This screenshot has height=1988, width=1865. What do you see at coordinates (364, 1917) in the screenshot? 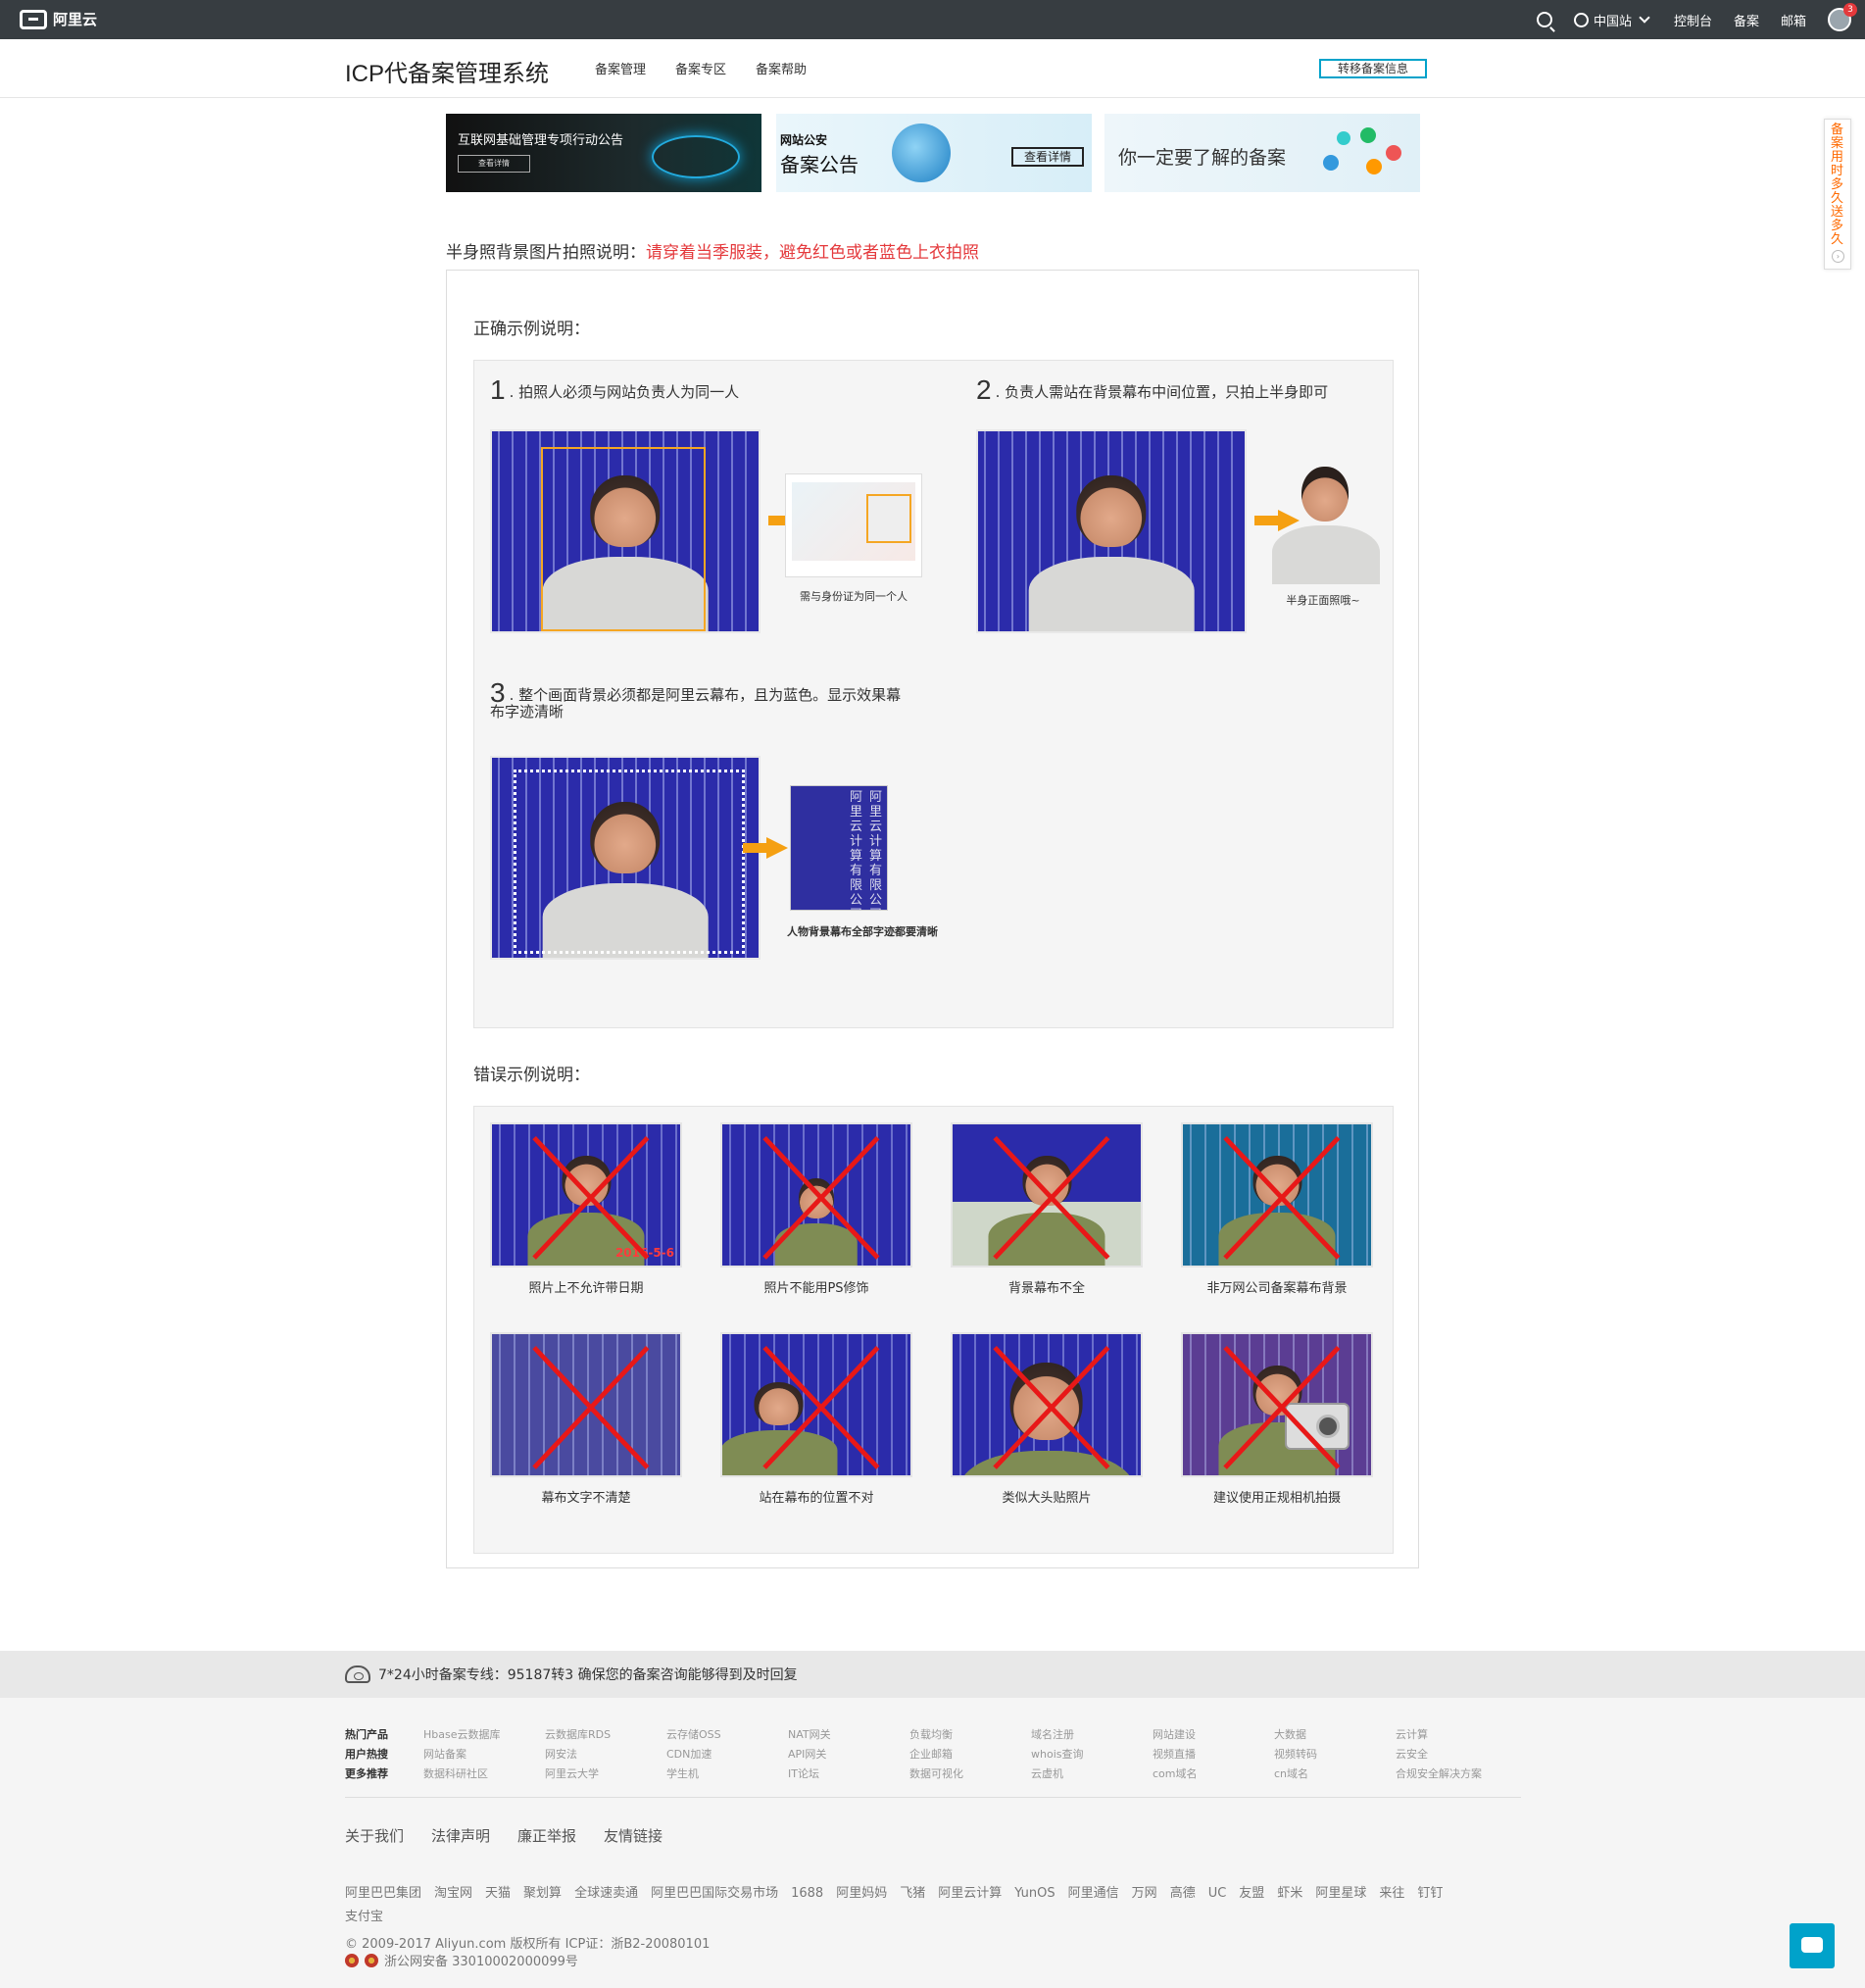
I see `partner-link: 支付宝` at bounding box center [364, 1917].